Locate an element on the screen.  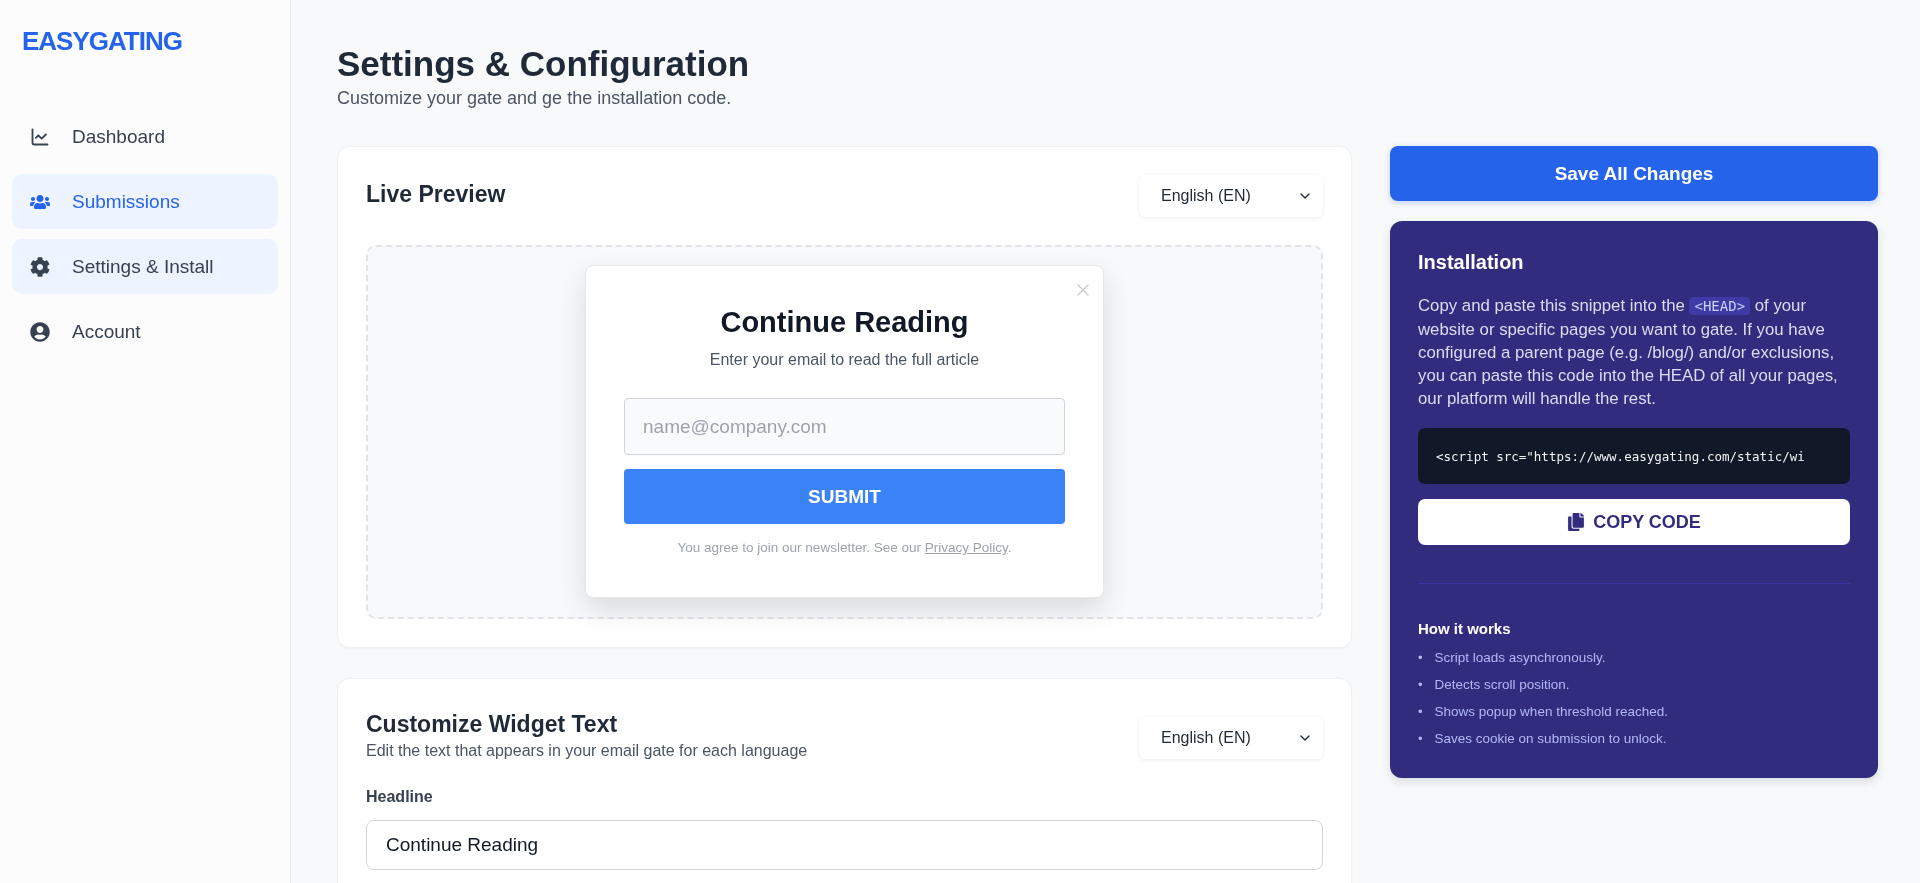
panel-title: Installation is located at coordinates (1471, 262).